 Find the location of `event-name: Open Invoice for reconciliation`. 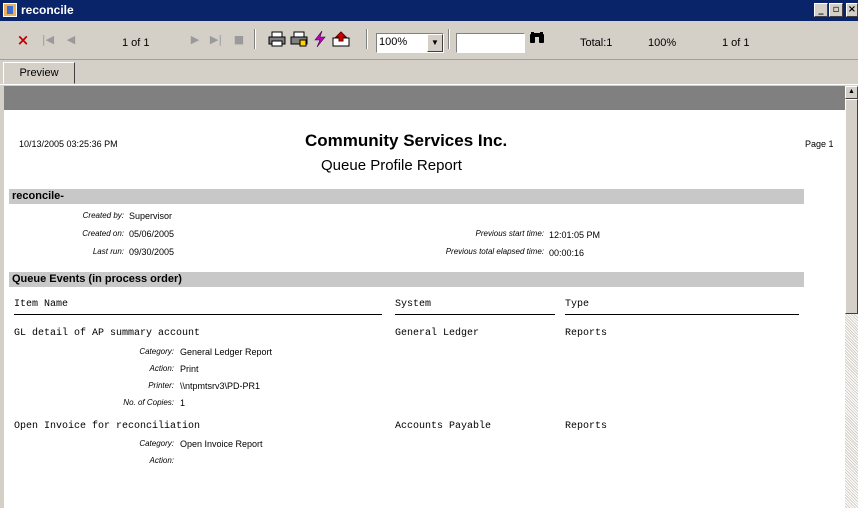

event-name: Open Invoice for reconciliation is located at coordinates (107, 426).